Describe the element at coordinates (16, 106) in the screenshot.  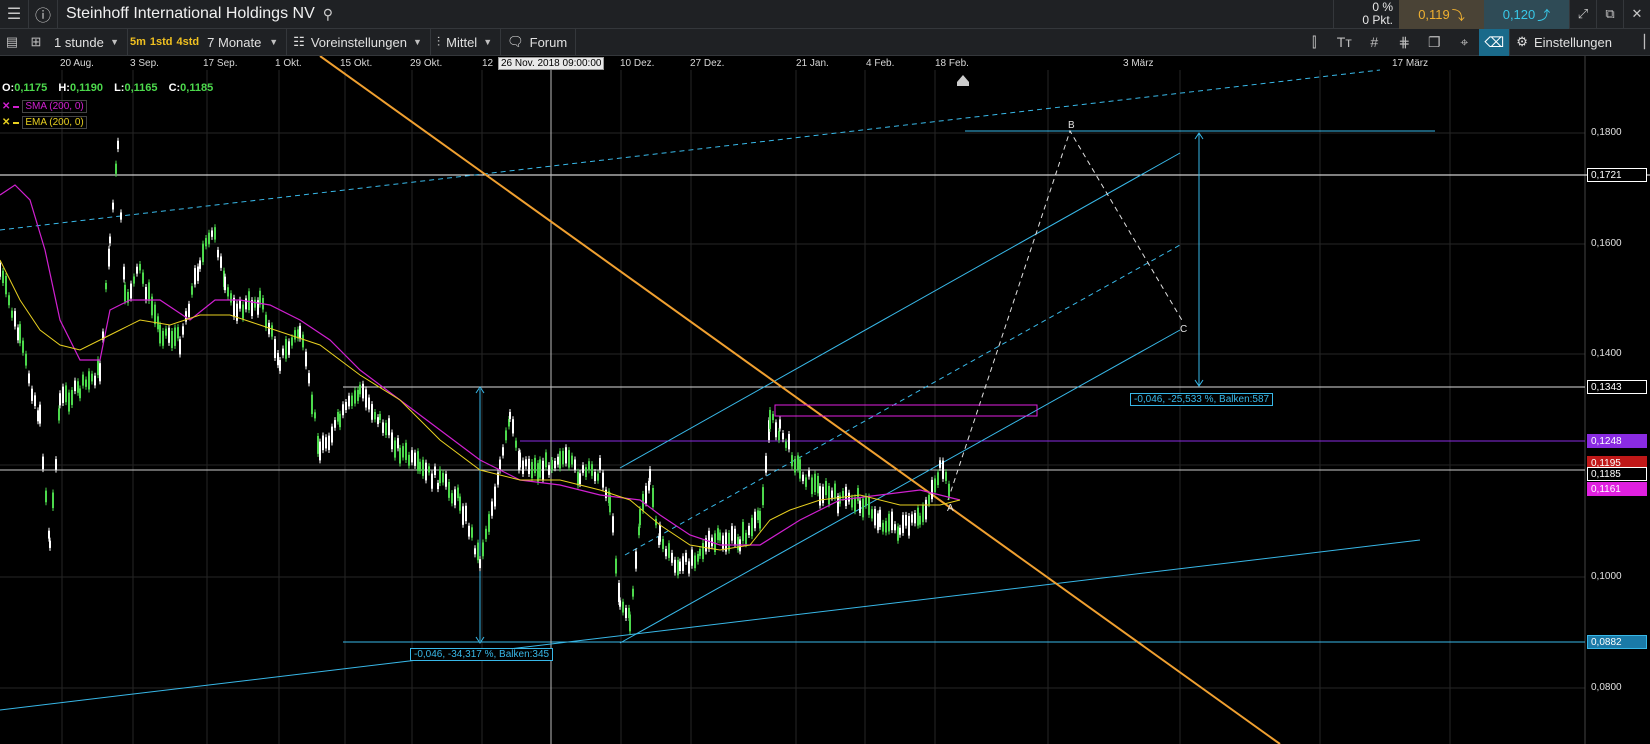
I see `sma-swatch` at that location.